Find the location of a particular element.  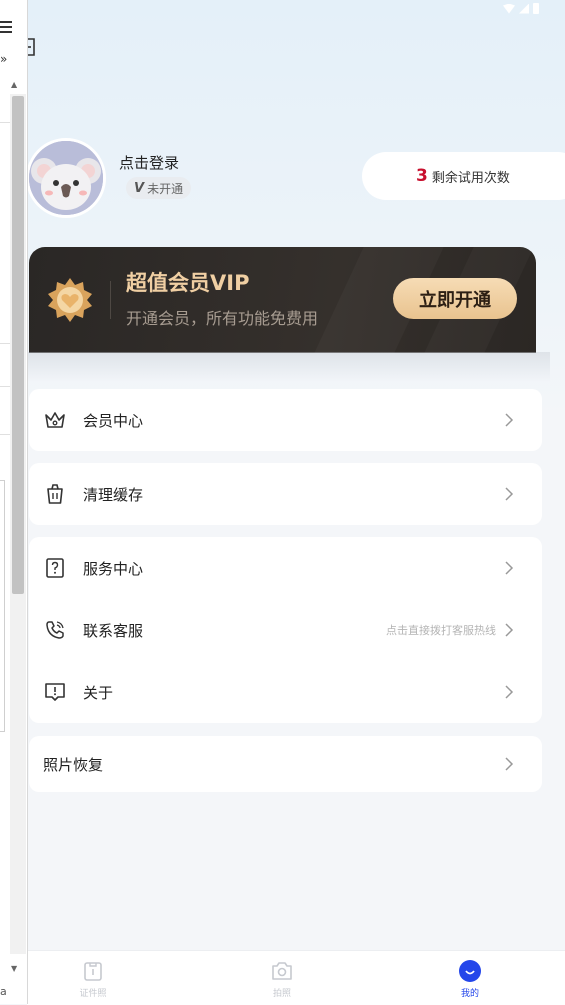

trial-count-pill: 3 剩余试用次数 is located at coordinates (463, 176).